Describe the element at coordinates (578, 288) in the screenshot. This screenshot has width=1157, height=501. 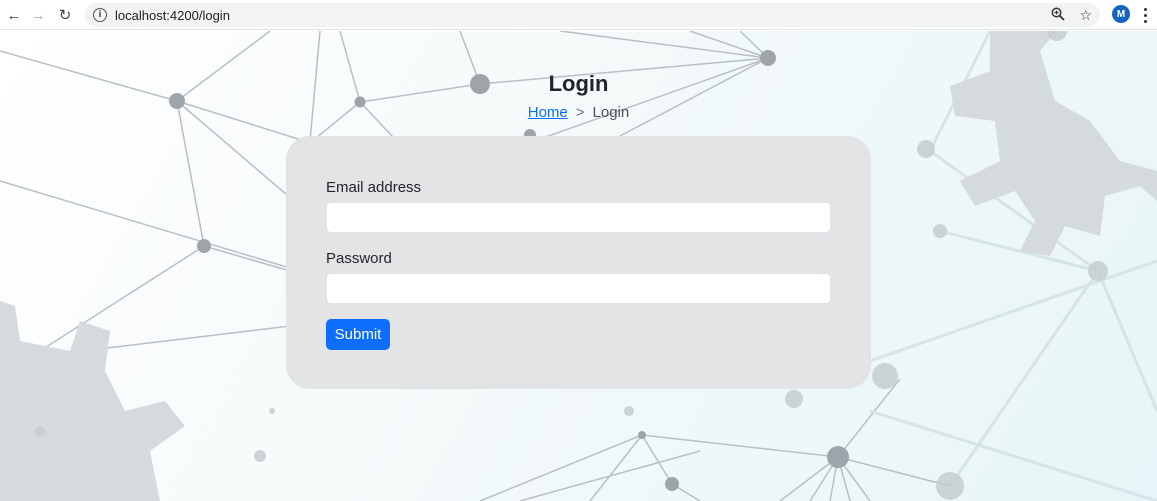
I see `password-field` at that location.